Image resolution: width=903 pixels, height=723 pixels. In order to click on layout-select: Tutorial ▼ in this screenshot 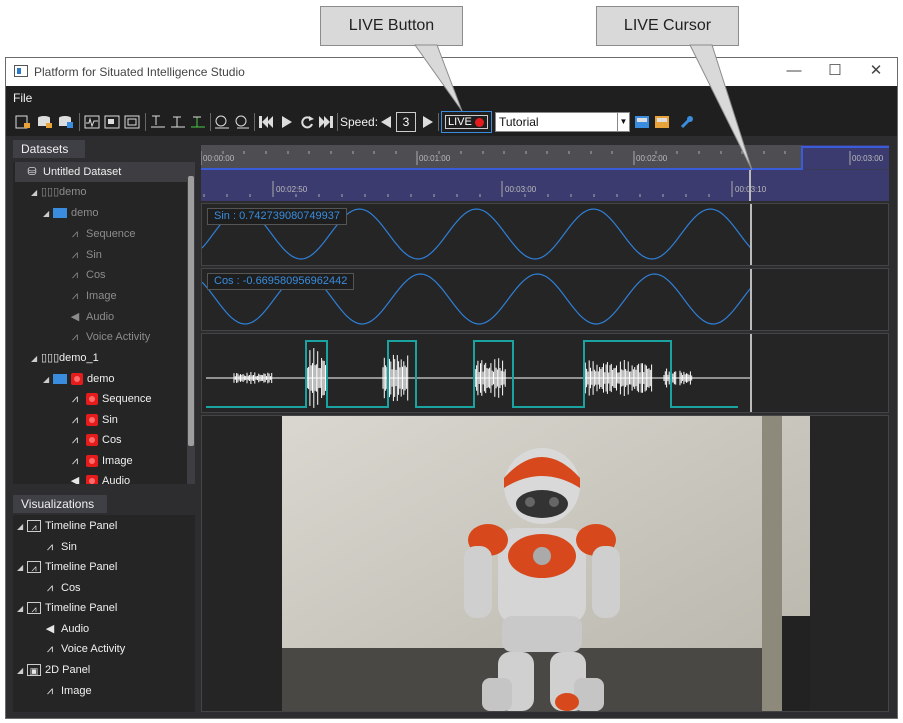, I will do `click(562, 122)`.